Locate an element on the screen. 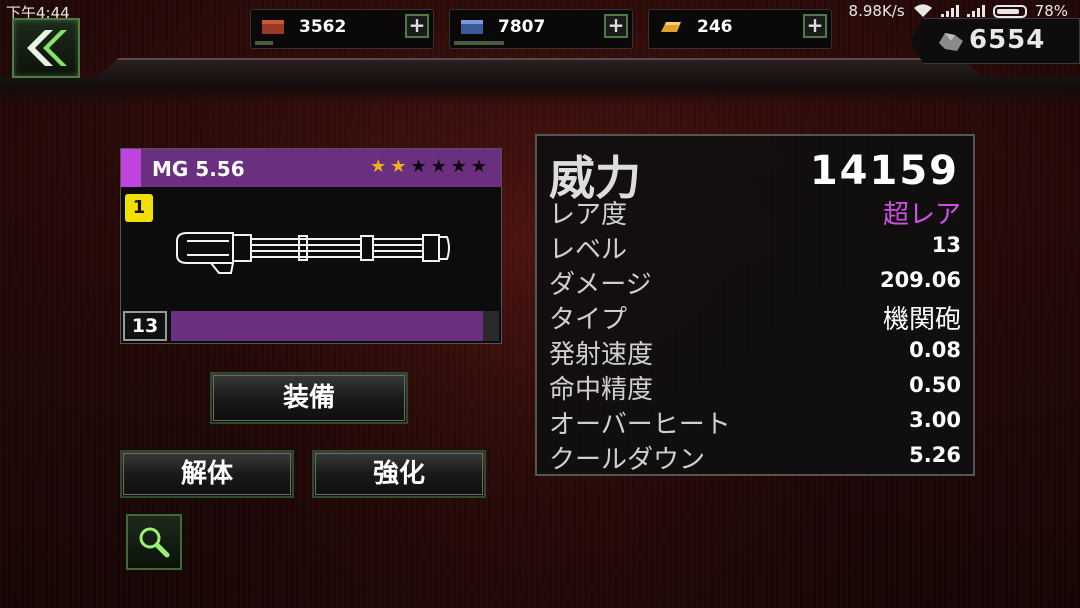  blue-crate-count: 7807 is located at coordinates (522, 27).